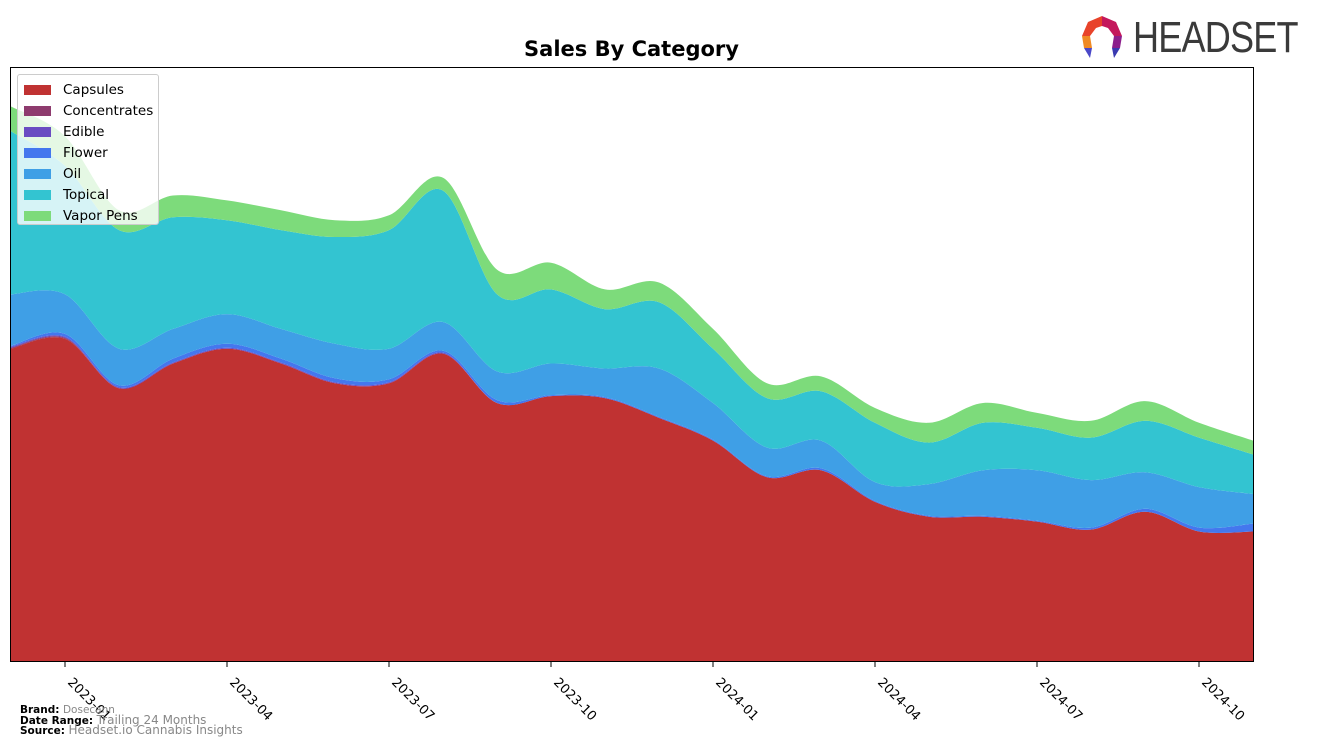  What do you see at coordinates (574, 699) in the screenshot?
I see `x-tick-label: 2023-10` at bounding box center [574, 699].